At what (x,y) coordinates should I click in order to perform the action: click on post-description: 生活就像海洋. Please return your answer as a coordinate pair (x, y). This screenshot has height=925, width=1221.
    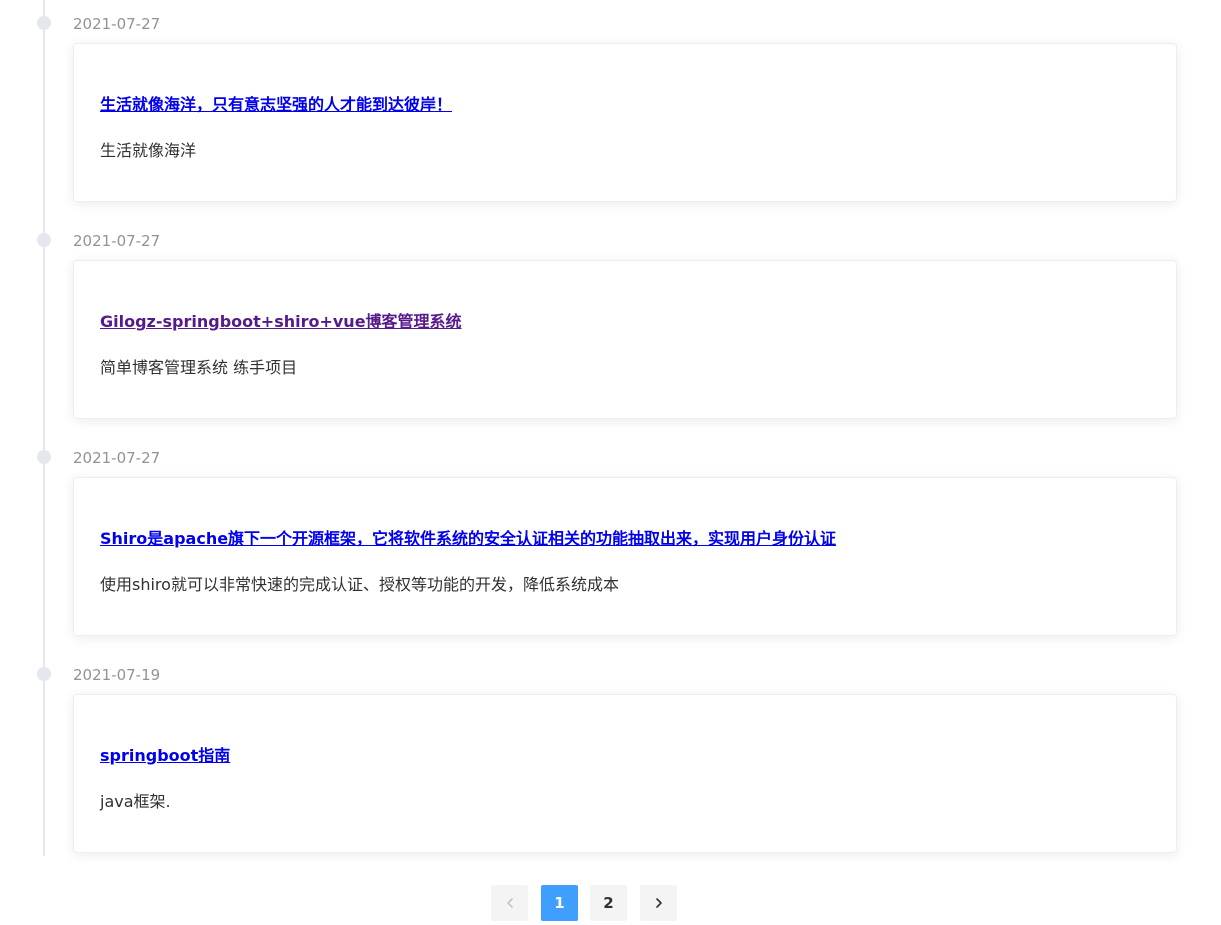
    Looking at the image, I should click on (148, 150).